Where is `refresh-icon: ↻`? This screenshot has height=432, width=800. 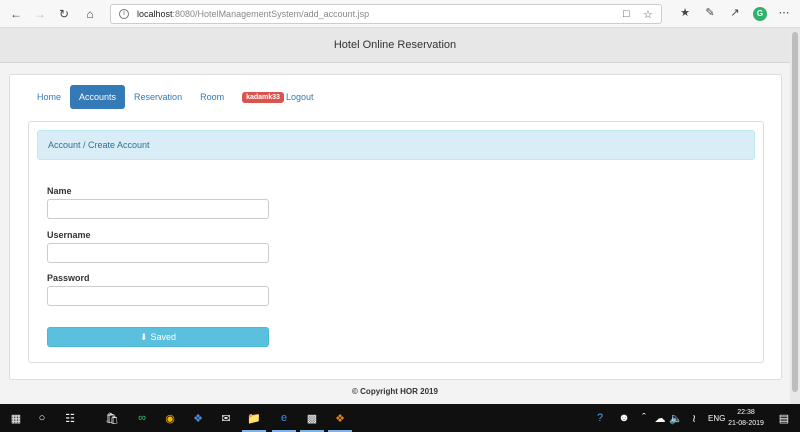
refresh-icon: ↻ is located at coordinates (64, 14).